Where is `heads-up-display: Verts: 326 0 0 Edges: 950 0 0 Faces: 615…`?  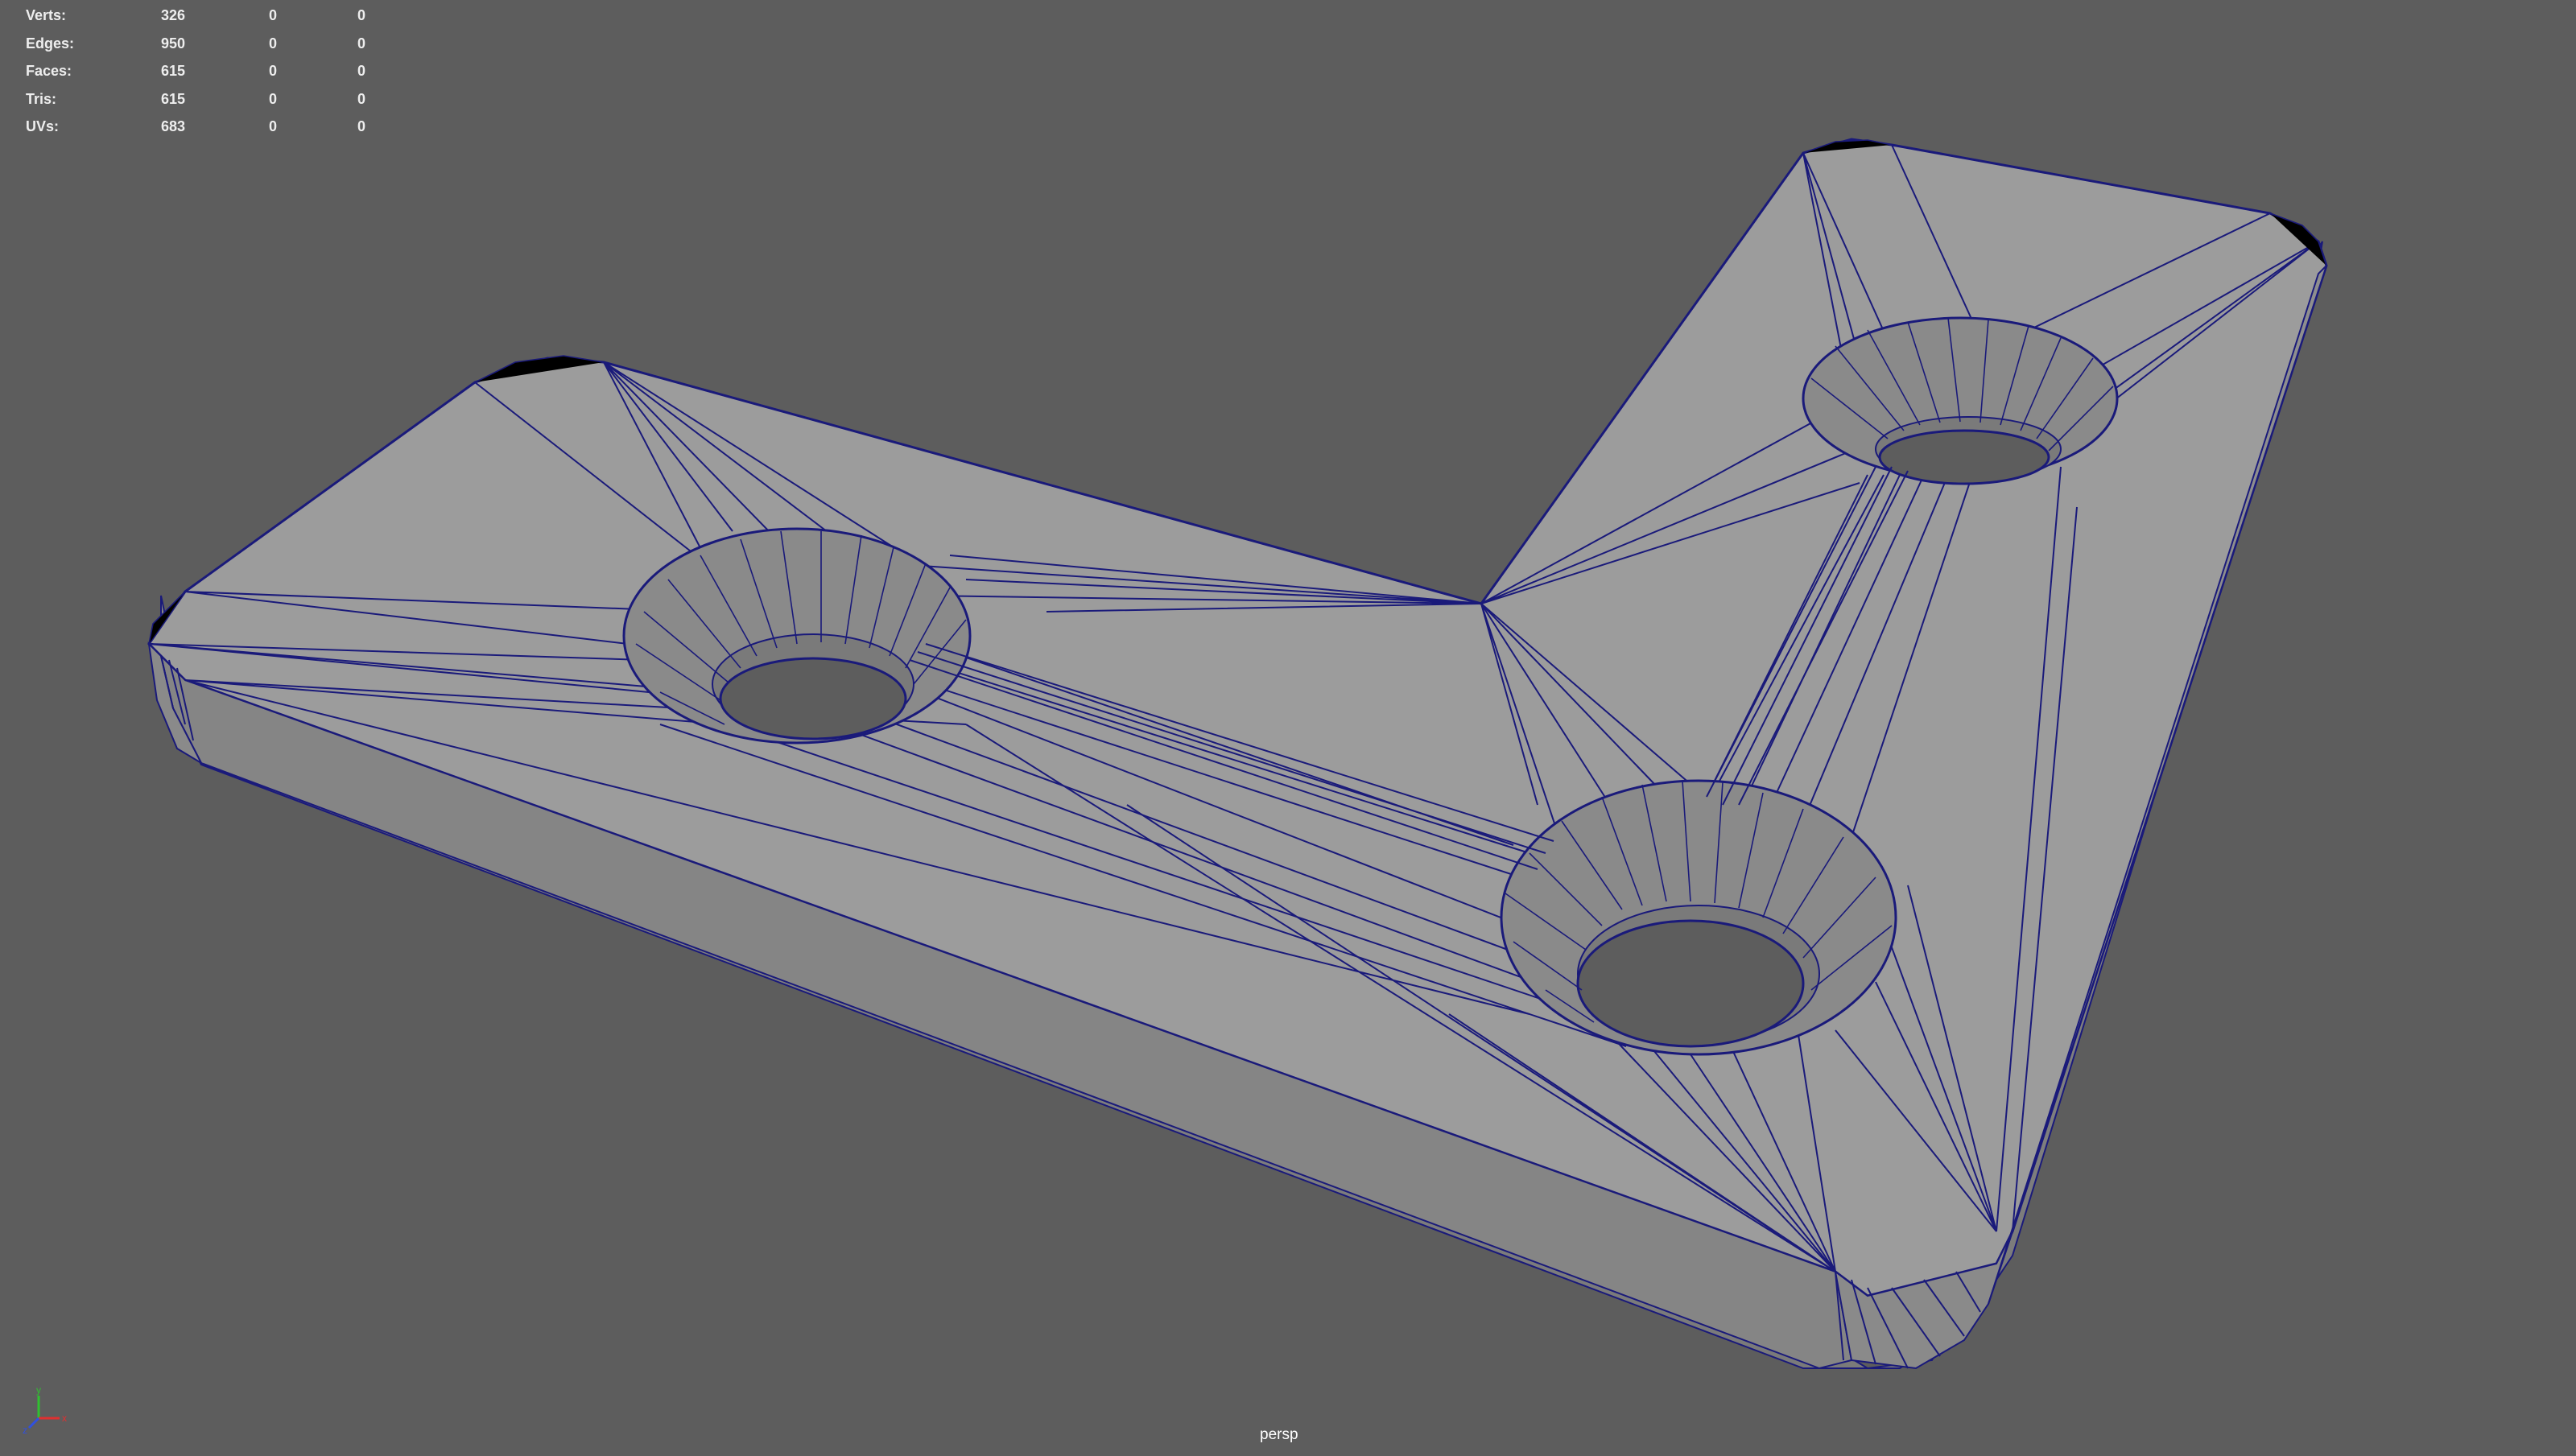 heads-up-display: Verts: 326 0 0 Edges: 950 0 0 Faces: 615… is located at coordinates (207, 71).